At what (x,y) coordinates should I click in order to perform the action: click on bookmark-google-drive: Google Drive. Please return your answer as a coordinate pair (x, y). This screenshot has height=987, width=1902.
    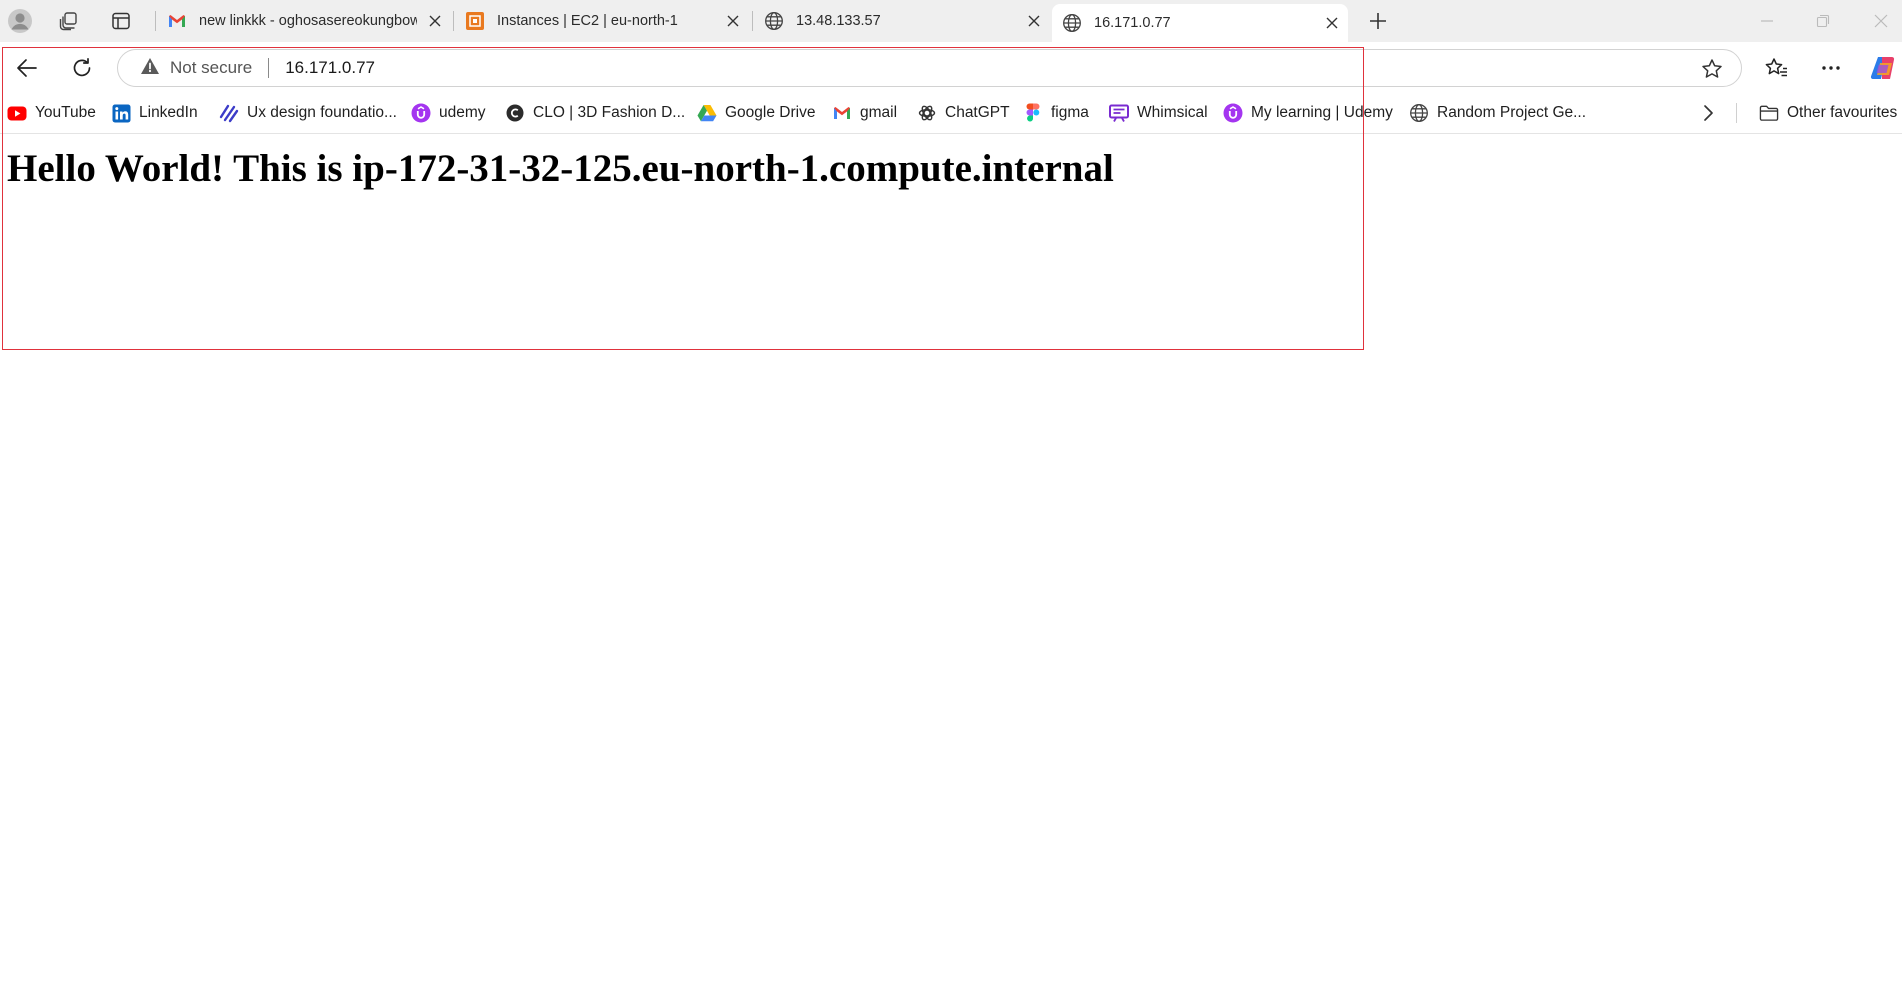
    Looking at the image, I should click on (756, 113).